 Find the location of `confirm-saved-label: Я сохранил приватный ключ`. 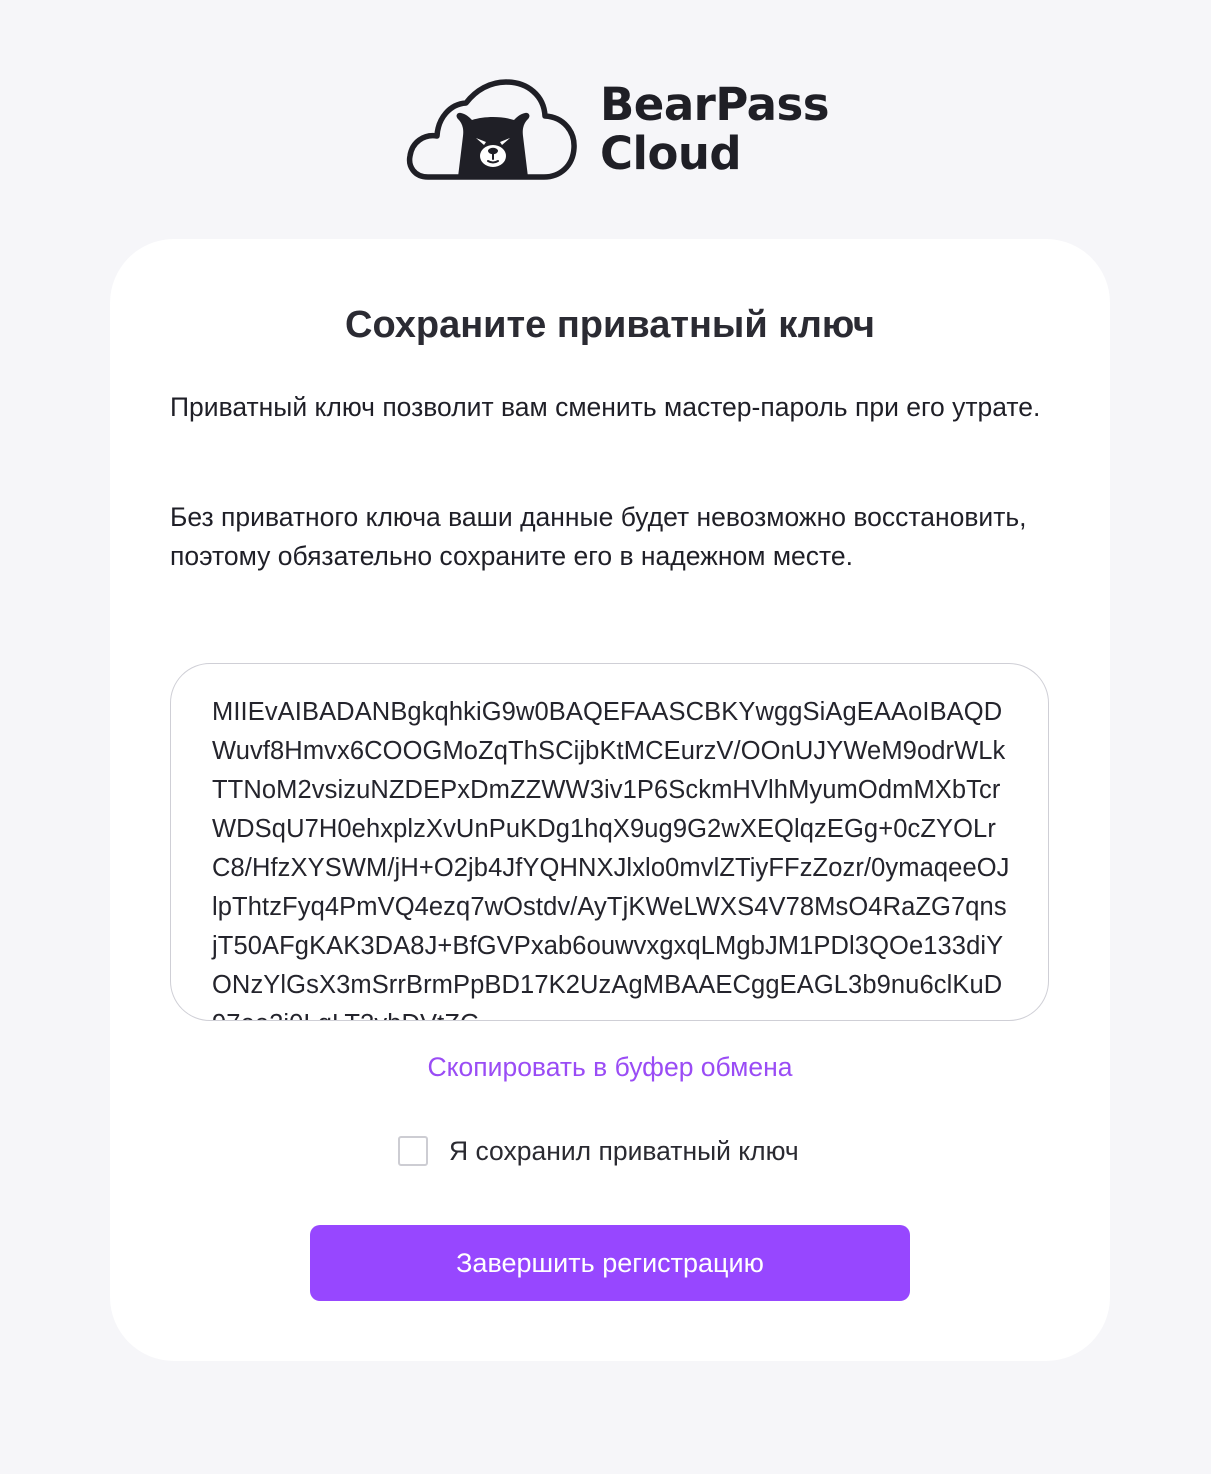

confirm-saved-label: Я сохранил приватный ключ is located at coordinates (624, 1151).